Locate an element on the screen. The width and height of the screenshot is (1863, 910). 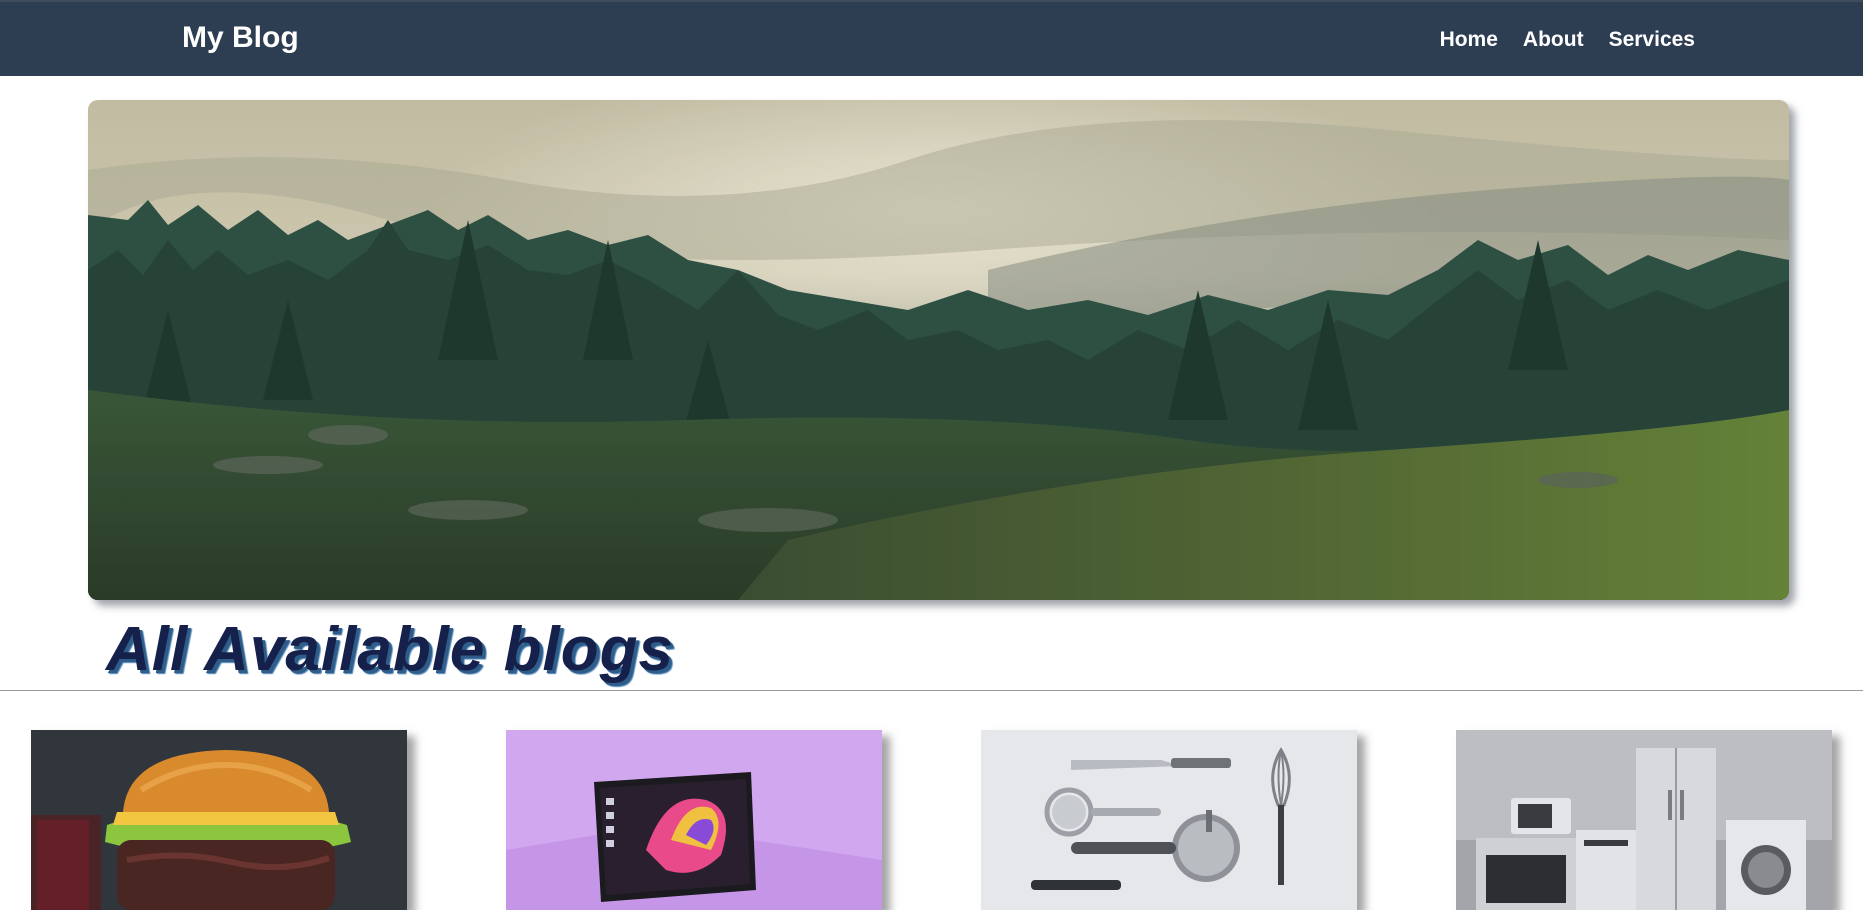
brand-logo-text: My Blog is located at coordinates (240, 38).